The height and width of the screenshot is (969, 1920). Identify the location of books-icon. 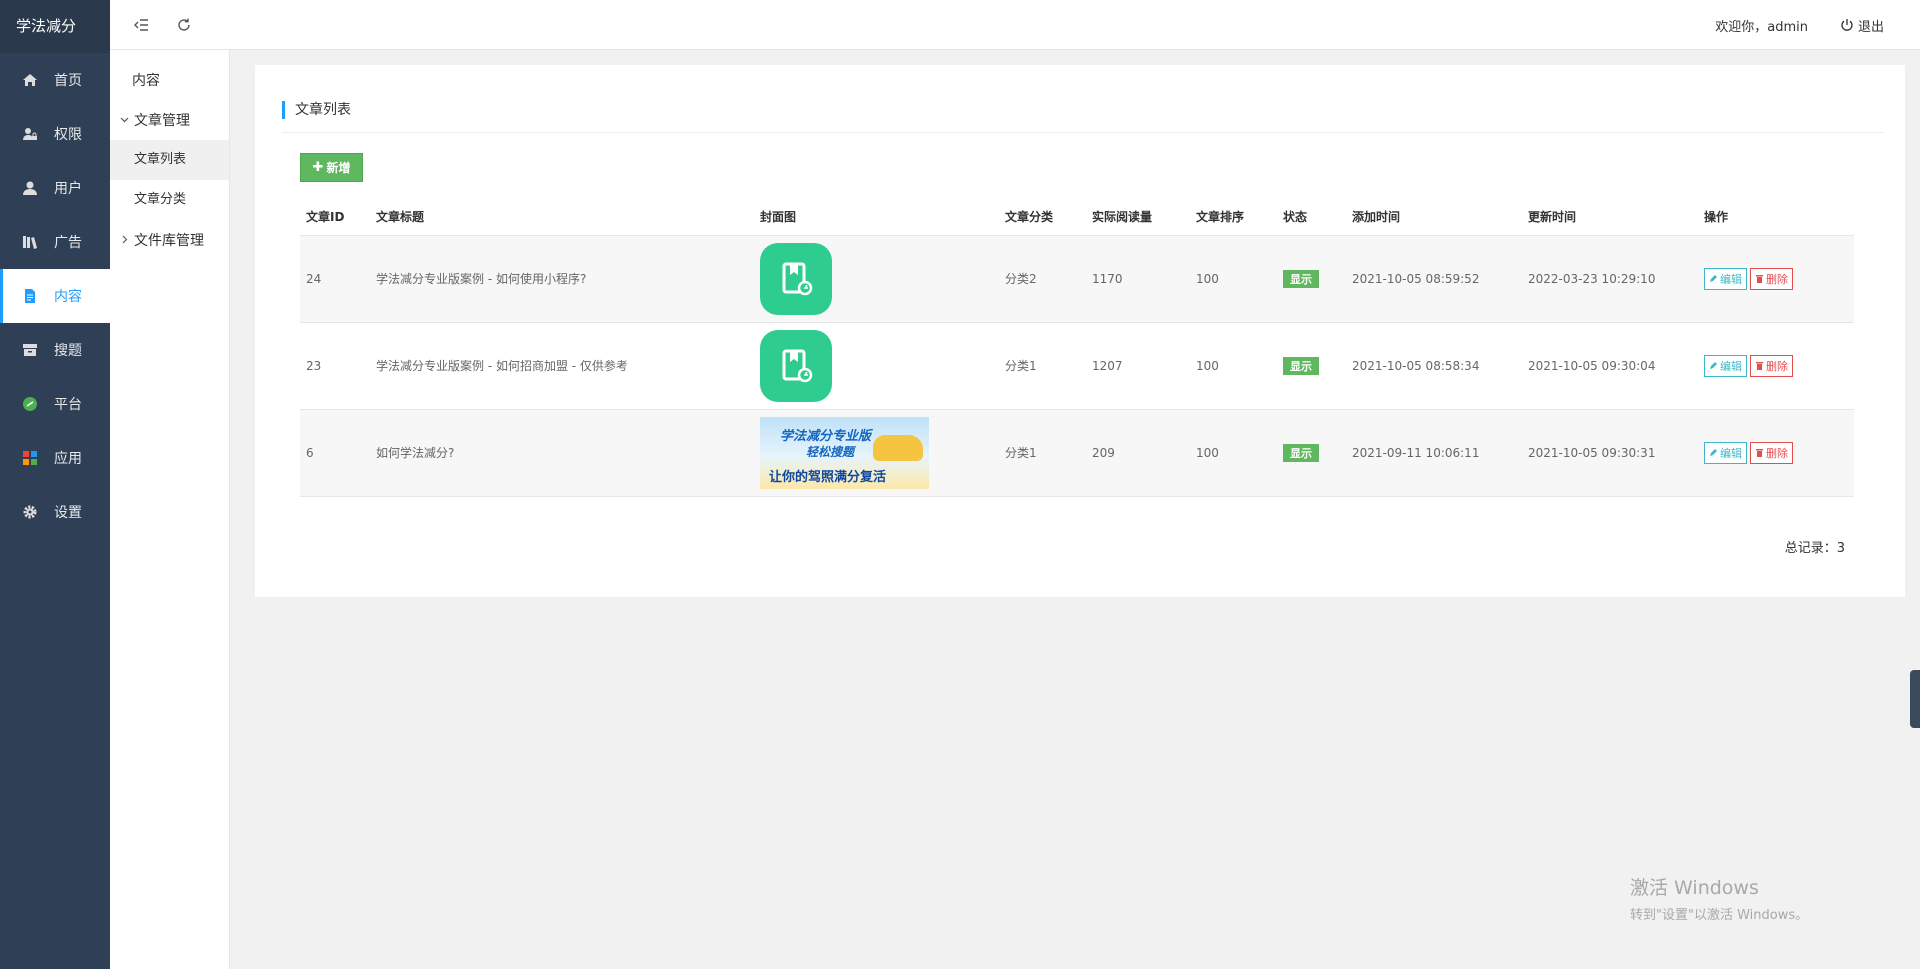
(30, 242).